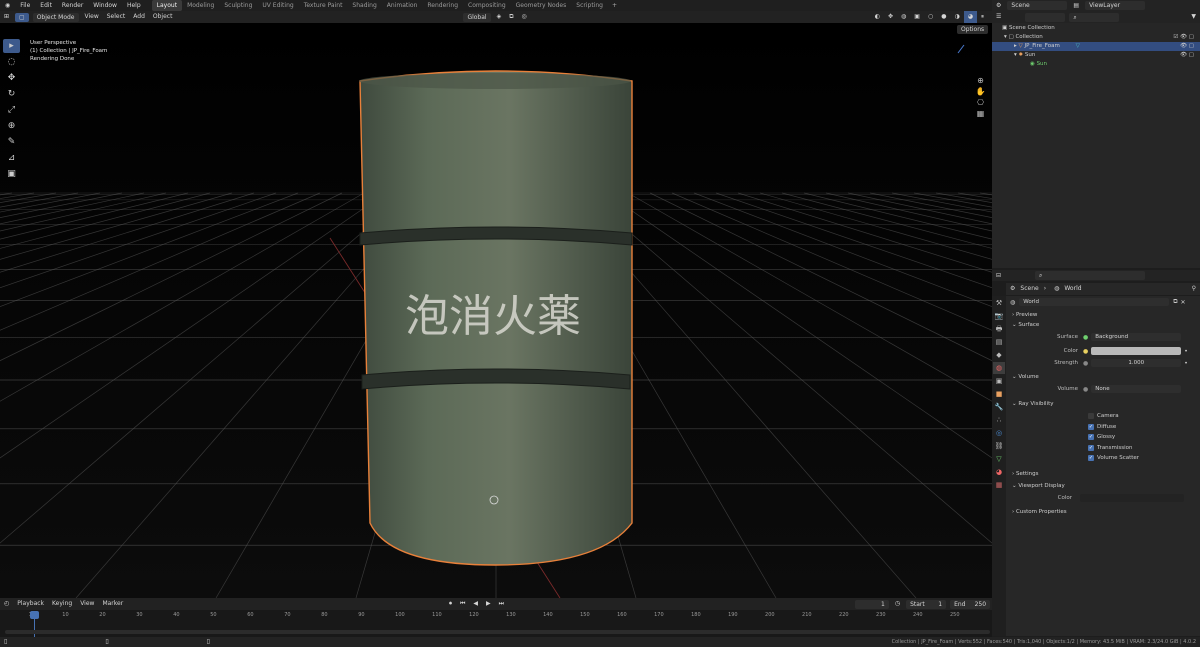  What do you see at coordinates (105, 5) in the screenshot?
I see `menu-window: Window` at bounding box center [105, 5].